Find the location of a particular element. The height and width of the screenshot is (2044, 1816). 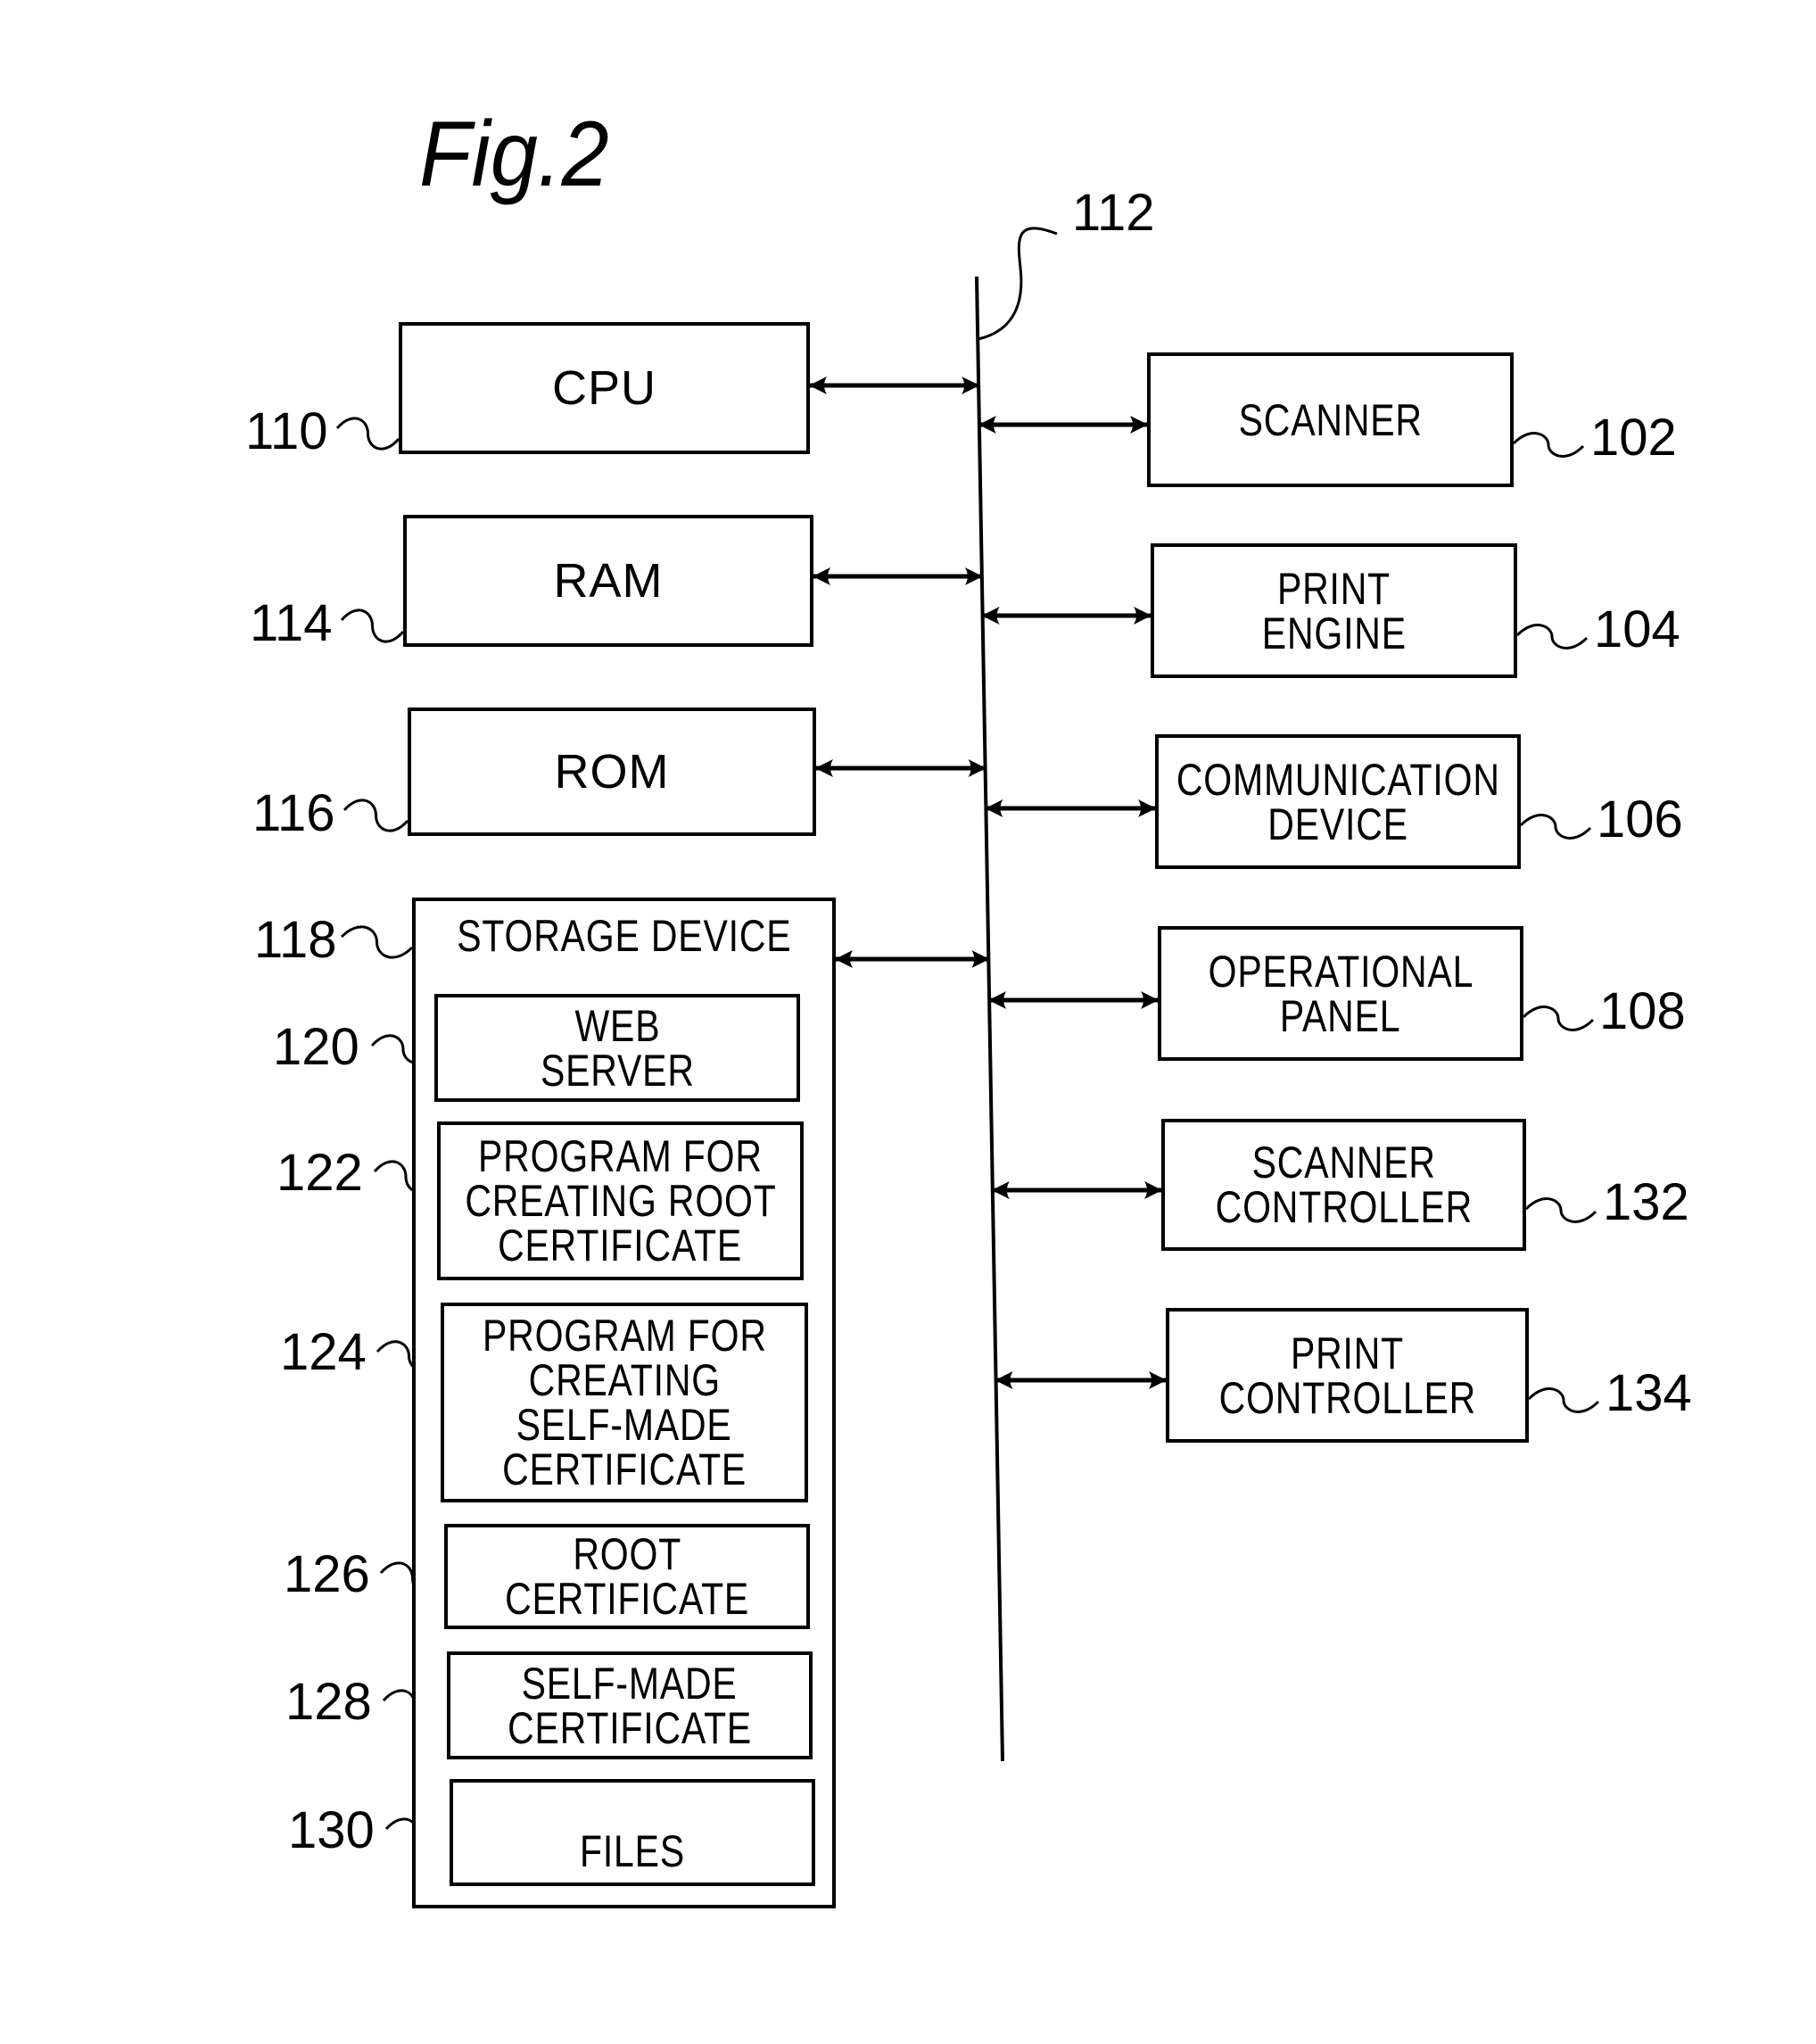

print-controller-ref: 134 is located at coordinates (1649, 1393).